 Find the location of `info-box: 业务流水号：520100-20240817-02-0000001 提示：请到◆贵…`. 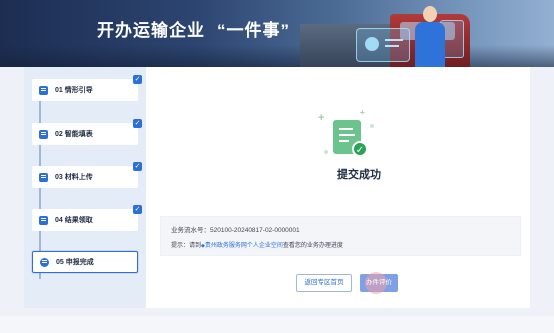

info-box: 业务流水号：520100-20240817-02-0000001 提示：请到◆贵… is located at coordinates (340, 236).